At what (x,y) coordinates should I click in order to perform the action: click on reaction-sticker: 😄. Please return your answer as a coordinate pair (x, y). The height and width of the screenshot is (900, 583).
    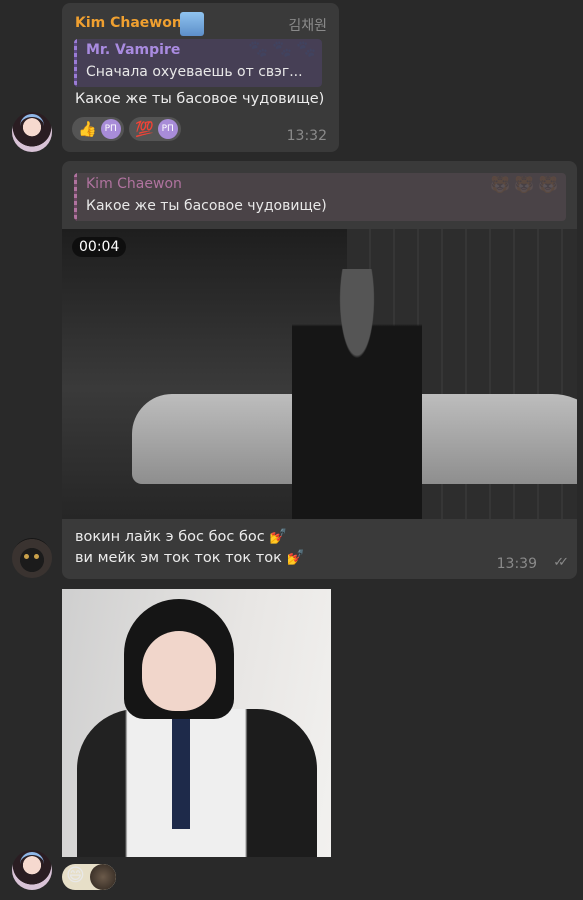
    Looking at the image, I should click on (89, 877).